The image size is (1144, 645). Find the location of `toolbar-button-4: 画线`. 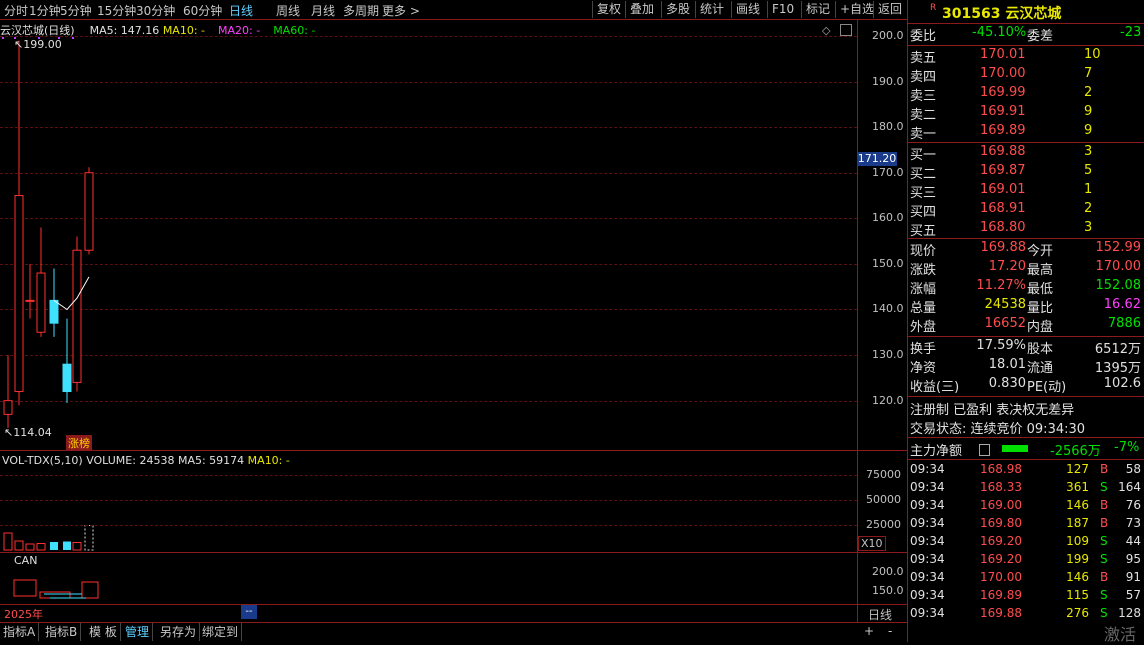

toolbar-button-4: 画线 is located at coordinates (747, 9).